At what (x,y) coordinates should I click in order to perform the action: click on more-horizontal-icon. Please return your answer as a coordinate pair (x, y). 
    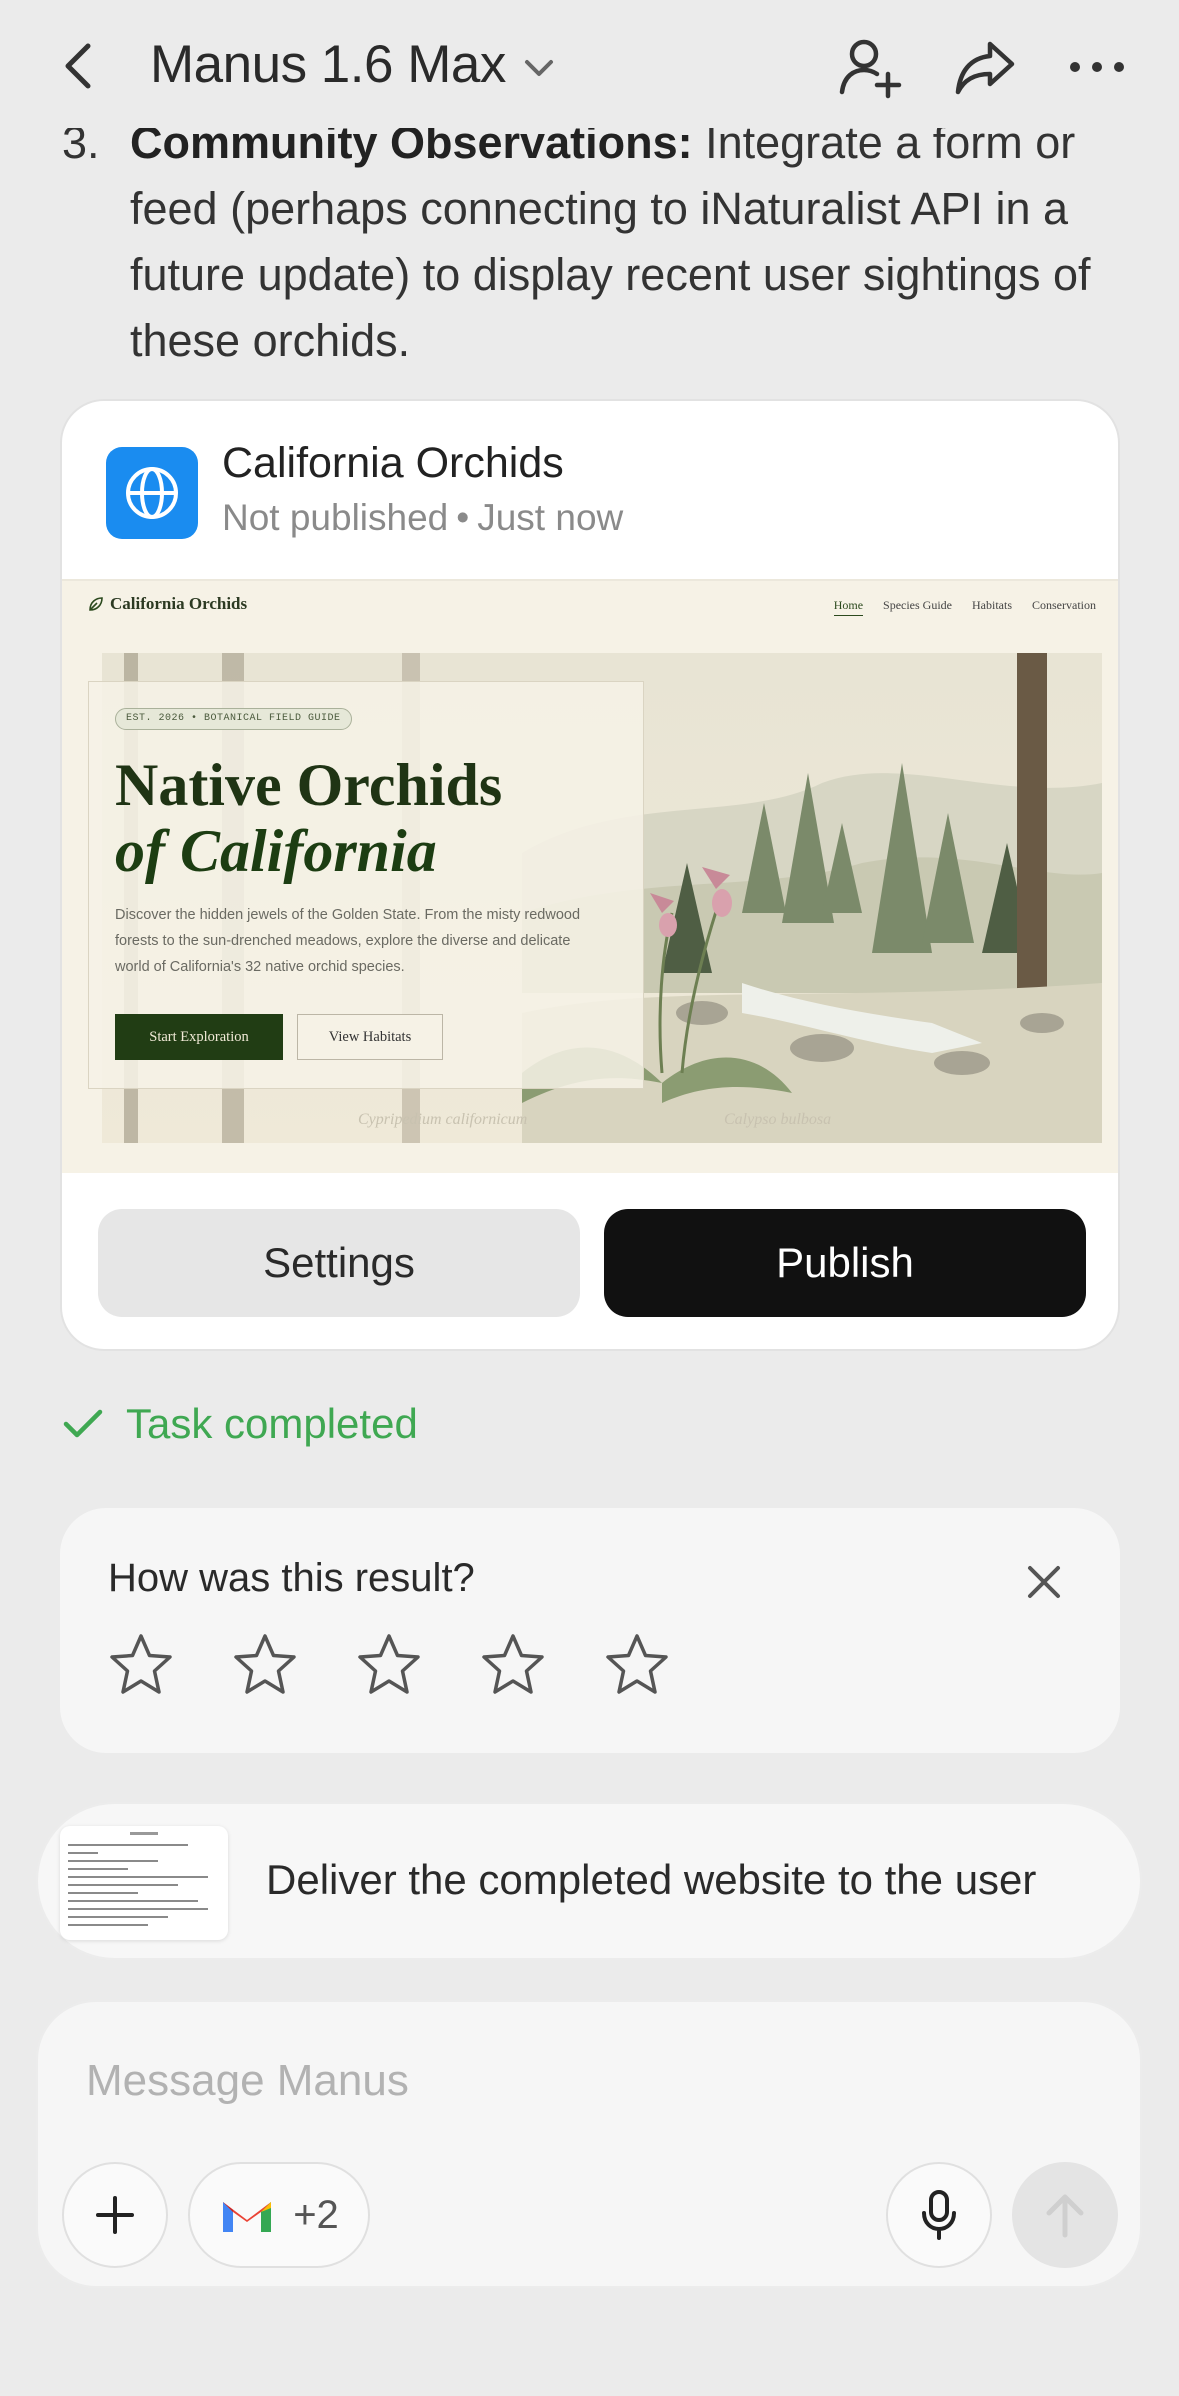
    Looking at the image, I should click on (1097, 67).